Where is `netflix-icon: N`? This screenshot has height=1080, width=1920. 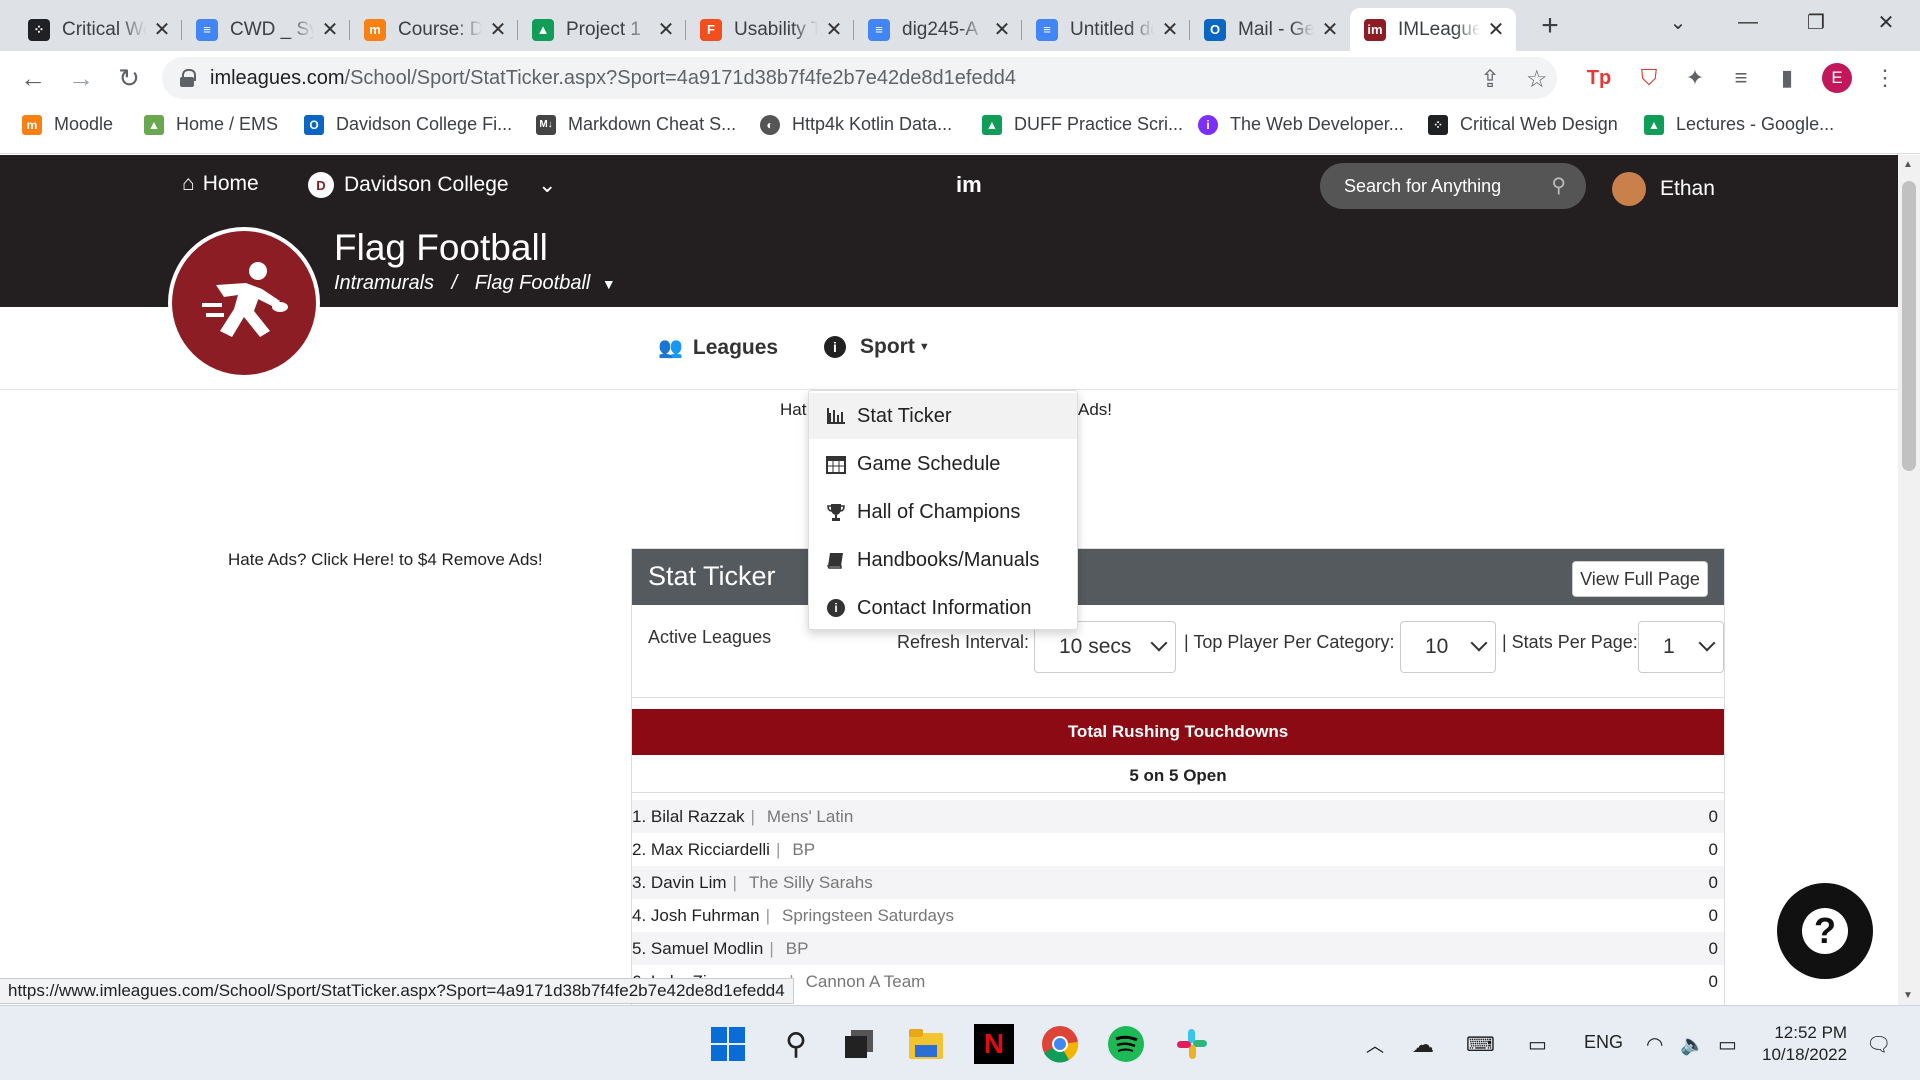
netflix-icon: N is located at coordinates (994, 1044).